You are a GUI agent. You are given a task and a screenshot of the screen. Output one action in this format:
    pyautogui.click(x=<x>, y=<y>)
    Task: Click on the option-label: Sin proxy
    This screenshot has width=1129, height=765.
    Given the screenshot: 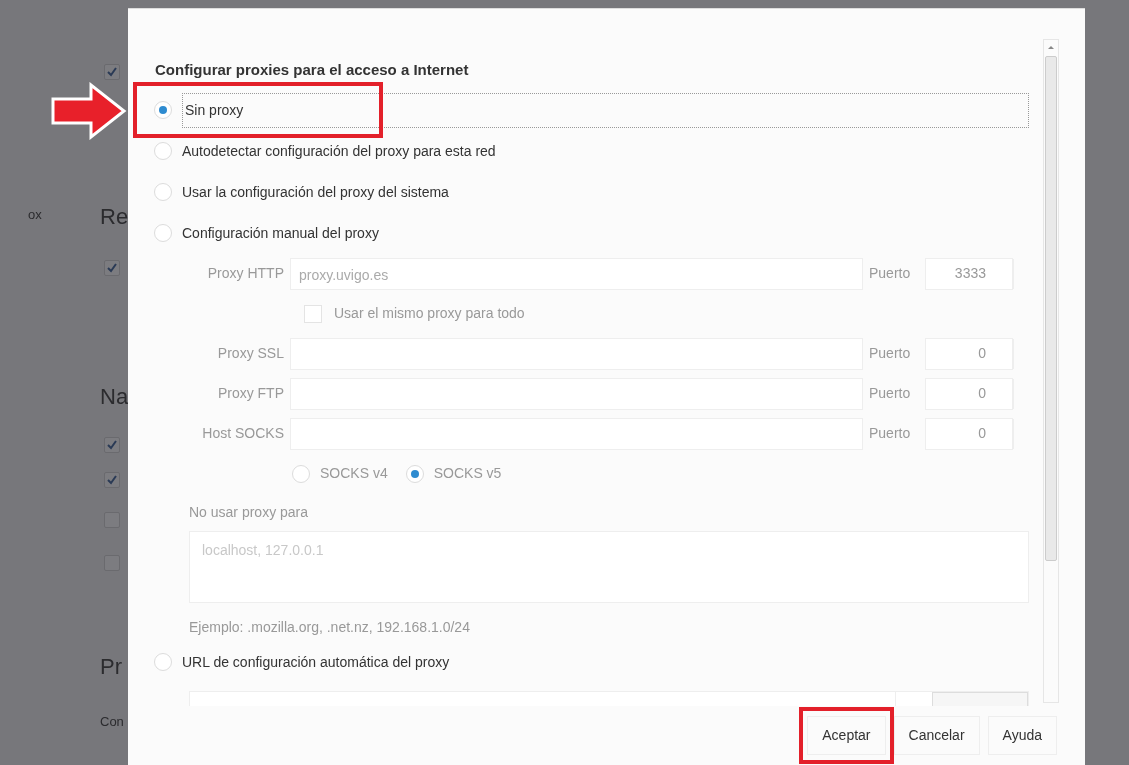 What is the action you would take?
    pyautogui.click(x=605, y=110)
    